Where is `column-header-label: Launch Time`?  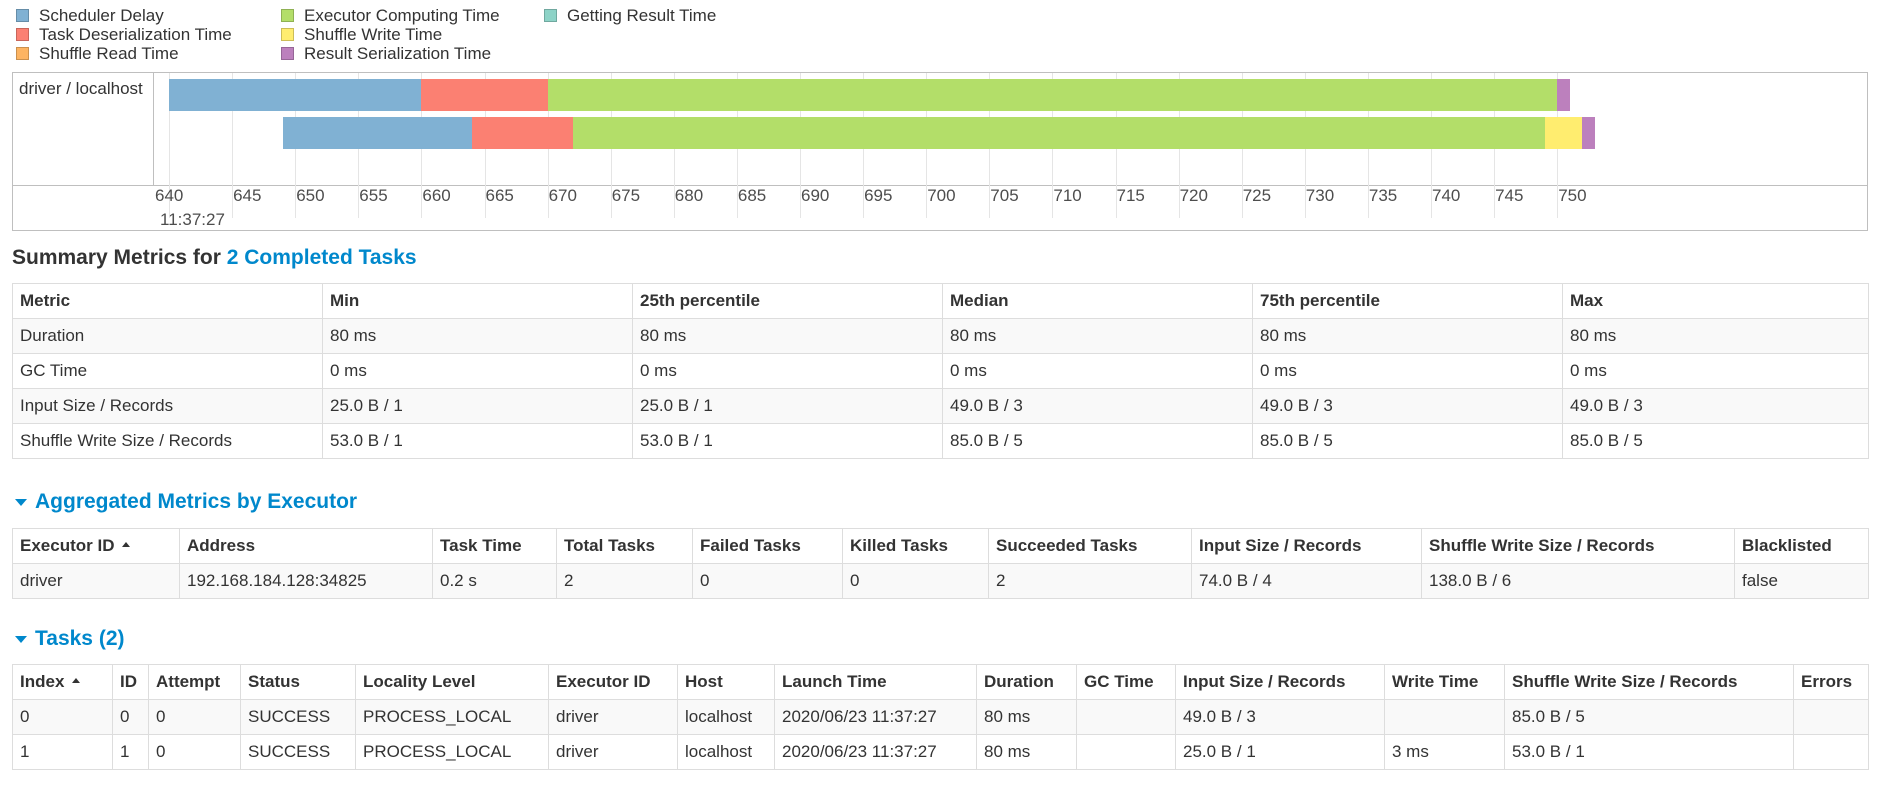 column-header-label: Launch Time is located at coordinates (834, 681).